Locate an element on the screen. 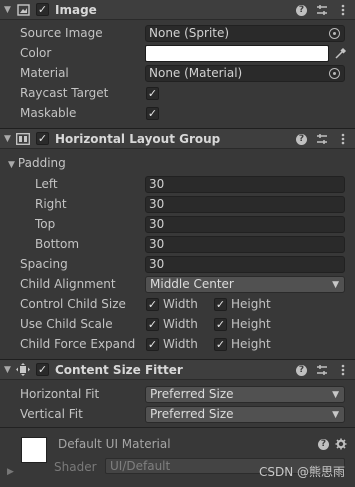  material-tools: ? is located at coordinates (332, 444).